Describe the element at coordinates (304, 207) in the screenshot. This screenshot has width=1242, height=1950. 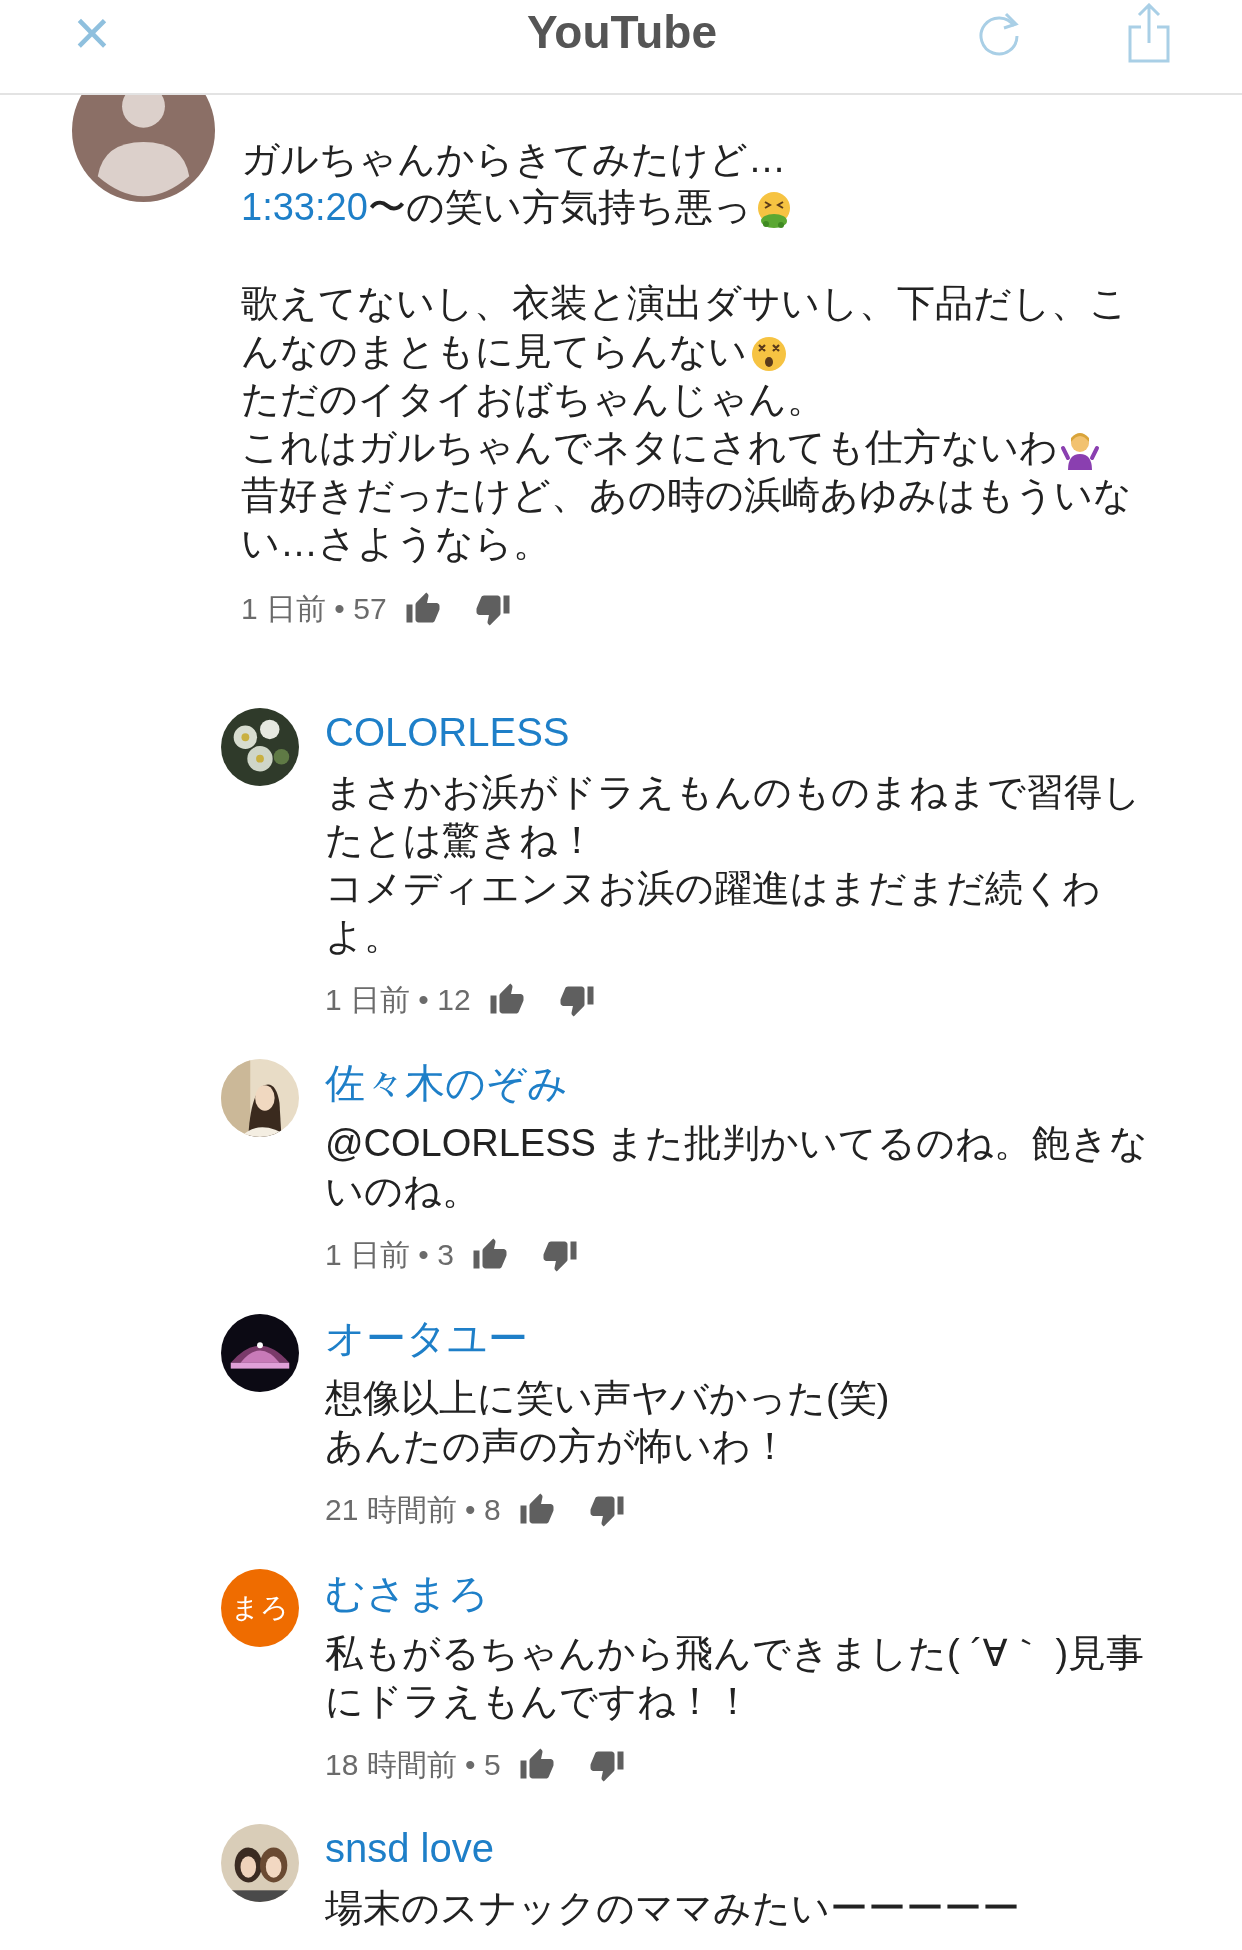
I see `timestamp-link: 1:33:20` at that location.